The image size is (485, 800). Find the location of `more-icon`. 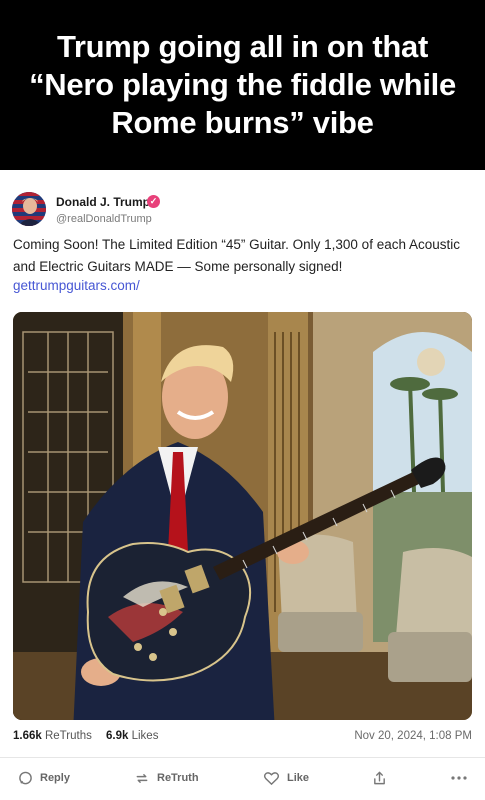

more-icon is located at coordinates (459, 778).